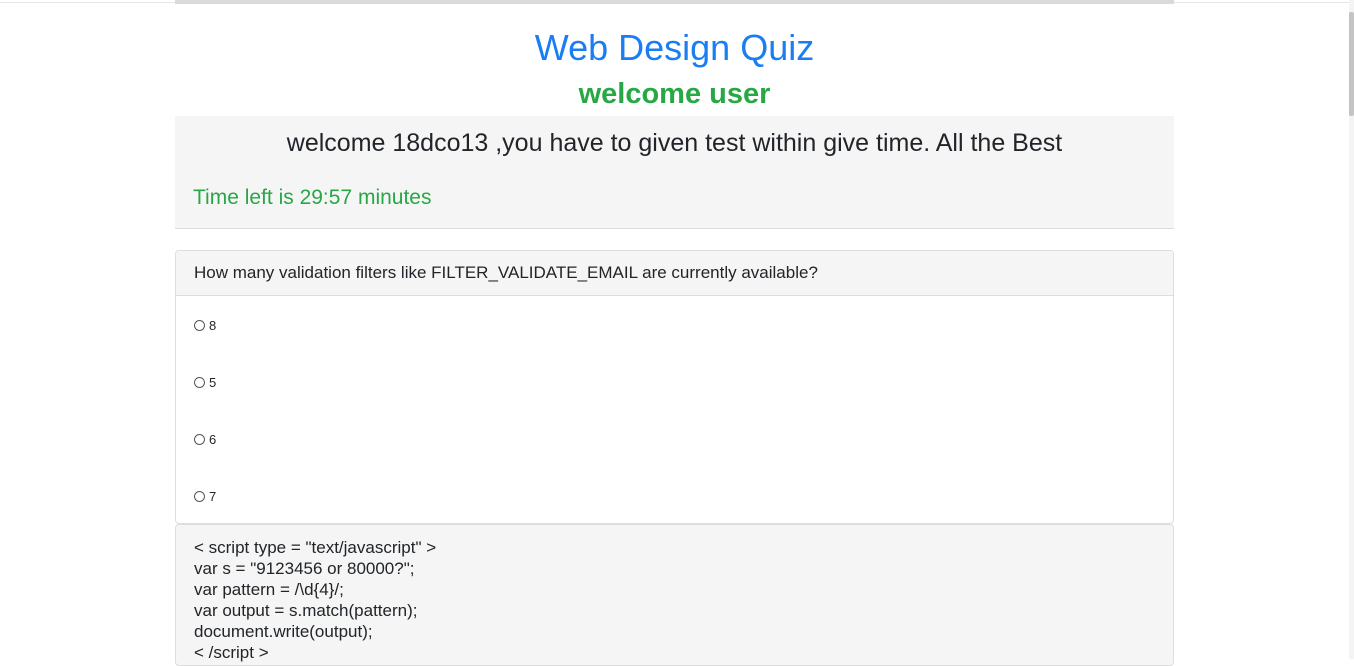  Describe the element at coordinates (269, 589) in the screenshot. I see `code-line: var pattern = /\d{4}/;` at that location.